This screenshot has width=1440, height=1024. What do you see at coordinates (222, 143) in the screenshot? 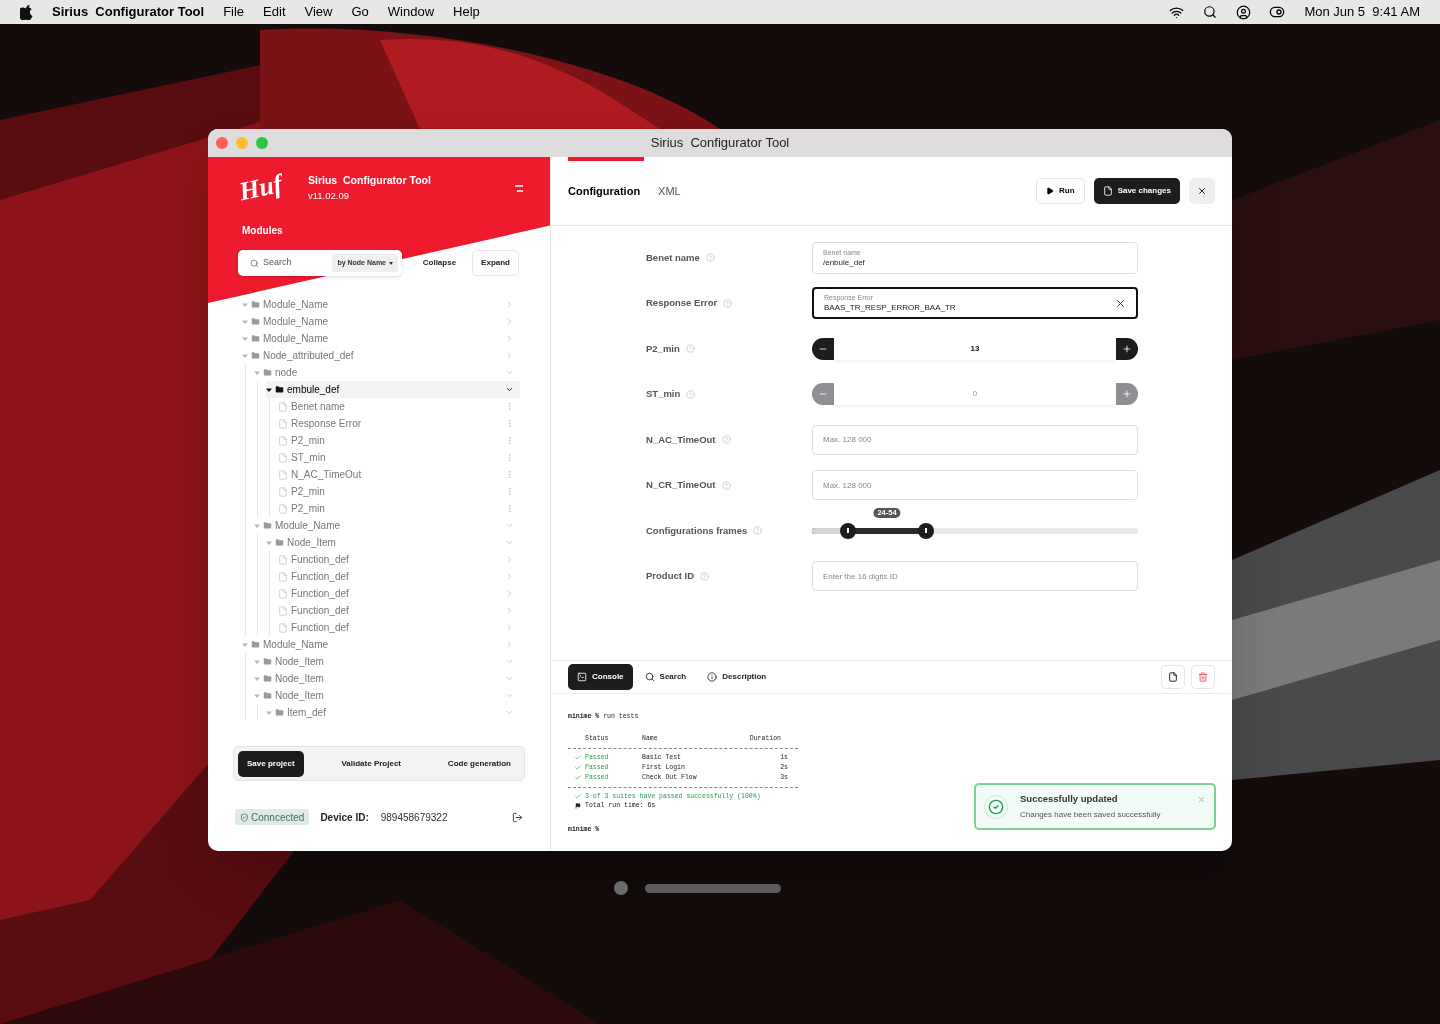
I see `close-window-button` at bounding box center [222, 143].